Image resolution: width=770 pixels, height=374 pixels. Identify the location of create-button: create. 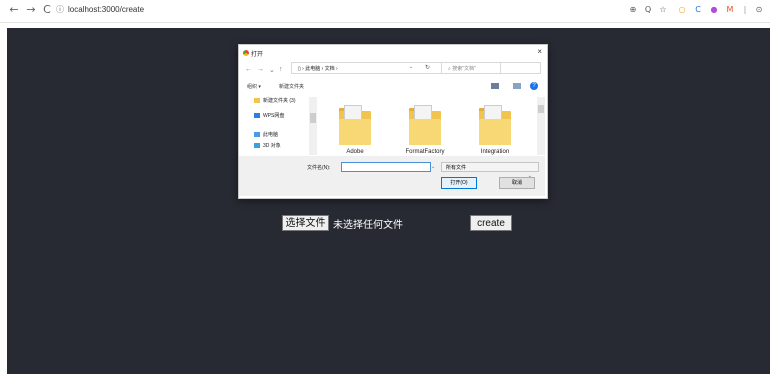
(491, 223).